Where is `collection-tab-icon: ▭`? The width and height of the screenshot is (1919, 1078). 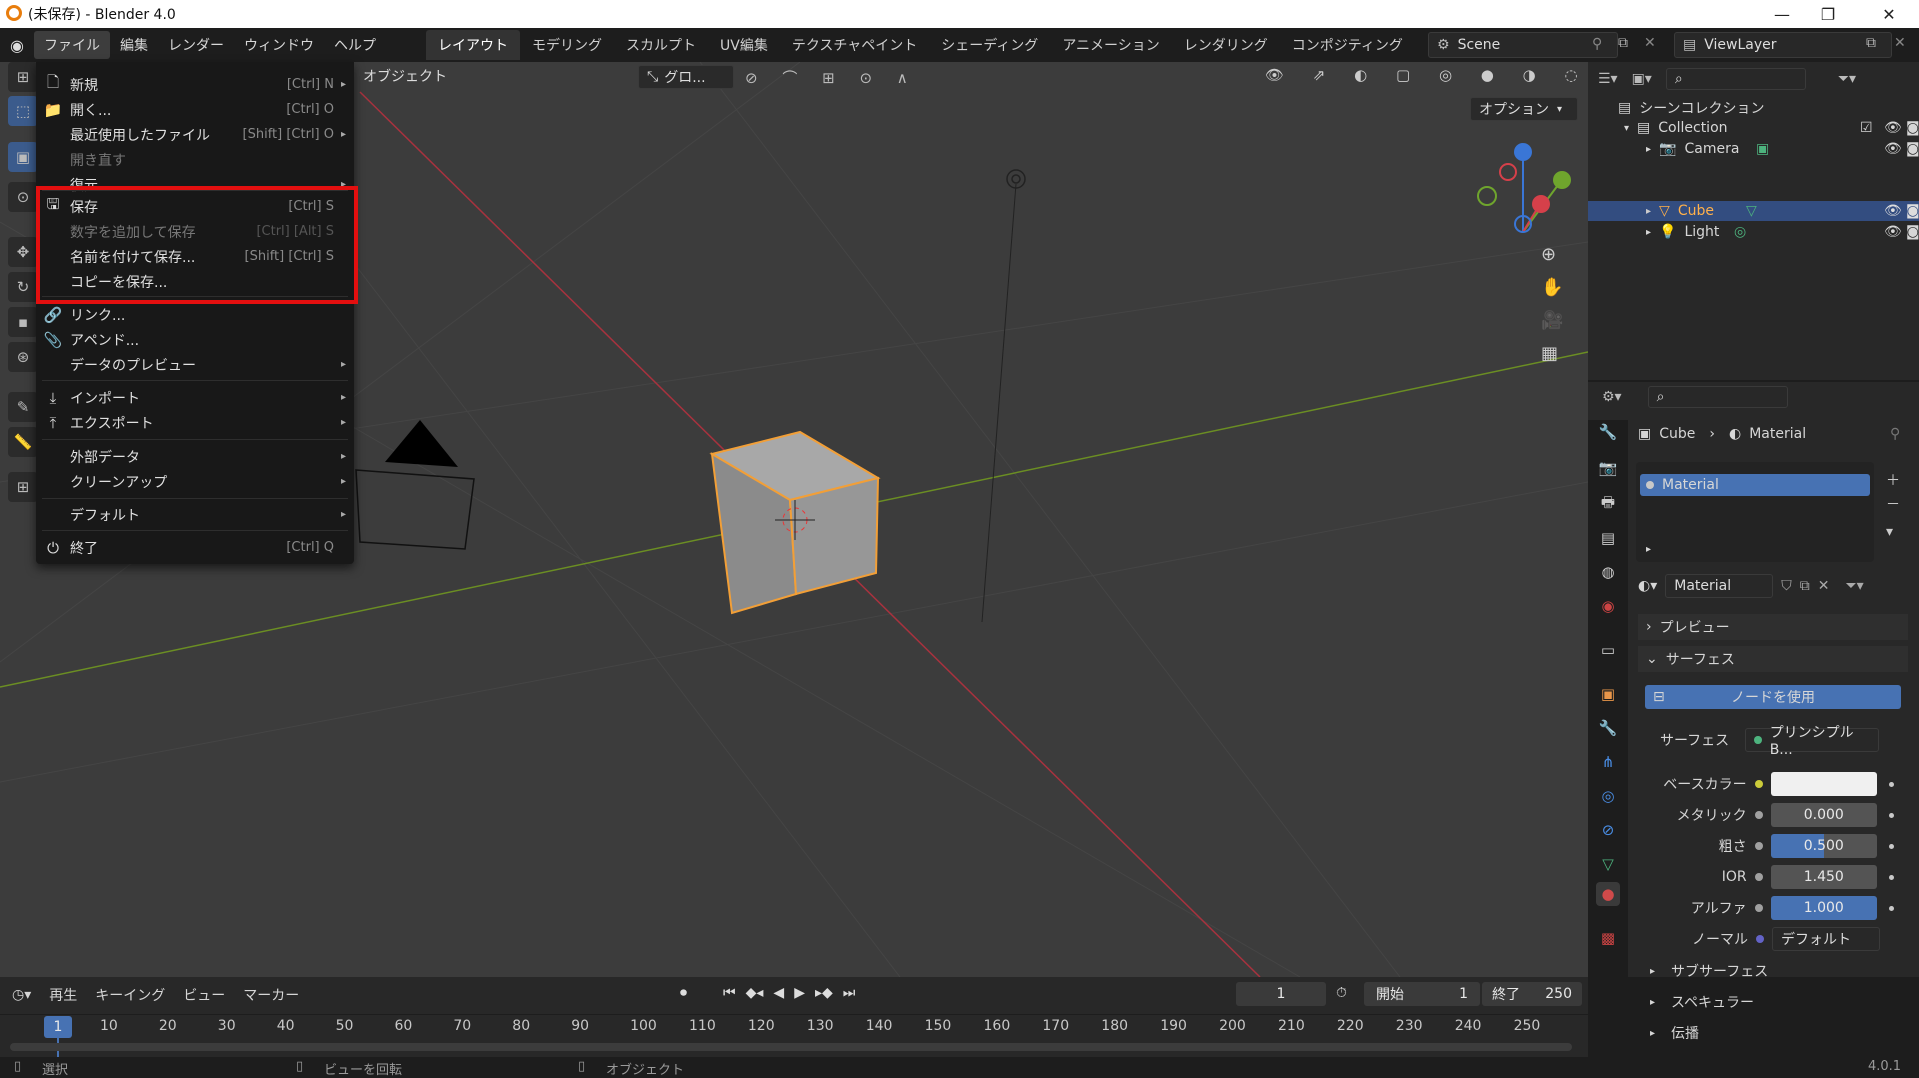 collection-tab-icon: ▭ is located at coordinates (1608, 650).